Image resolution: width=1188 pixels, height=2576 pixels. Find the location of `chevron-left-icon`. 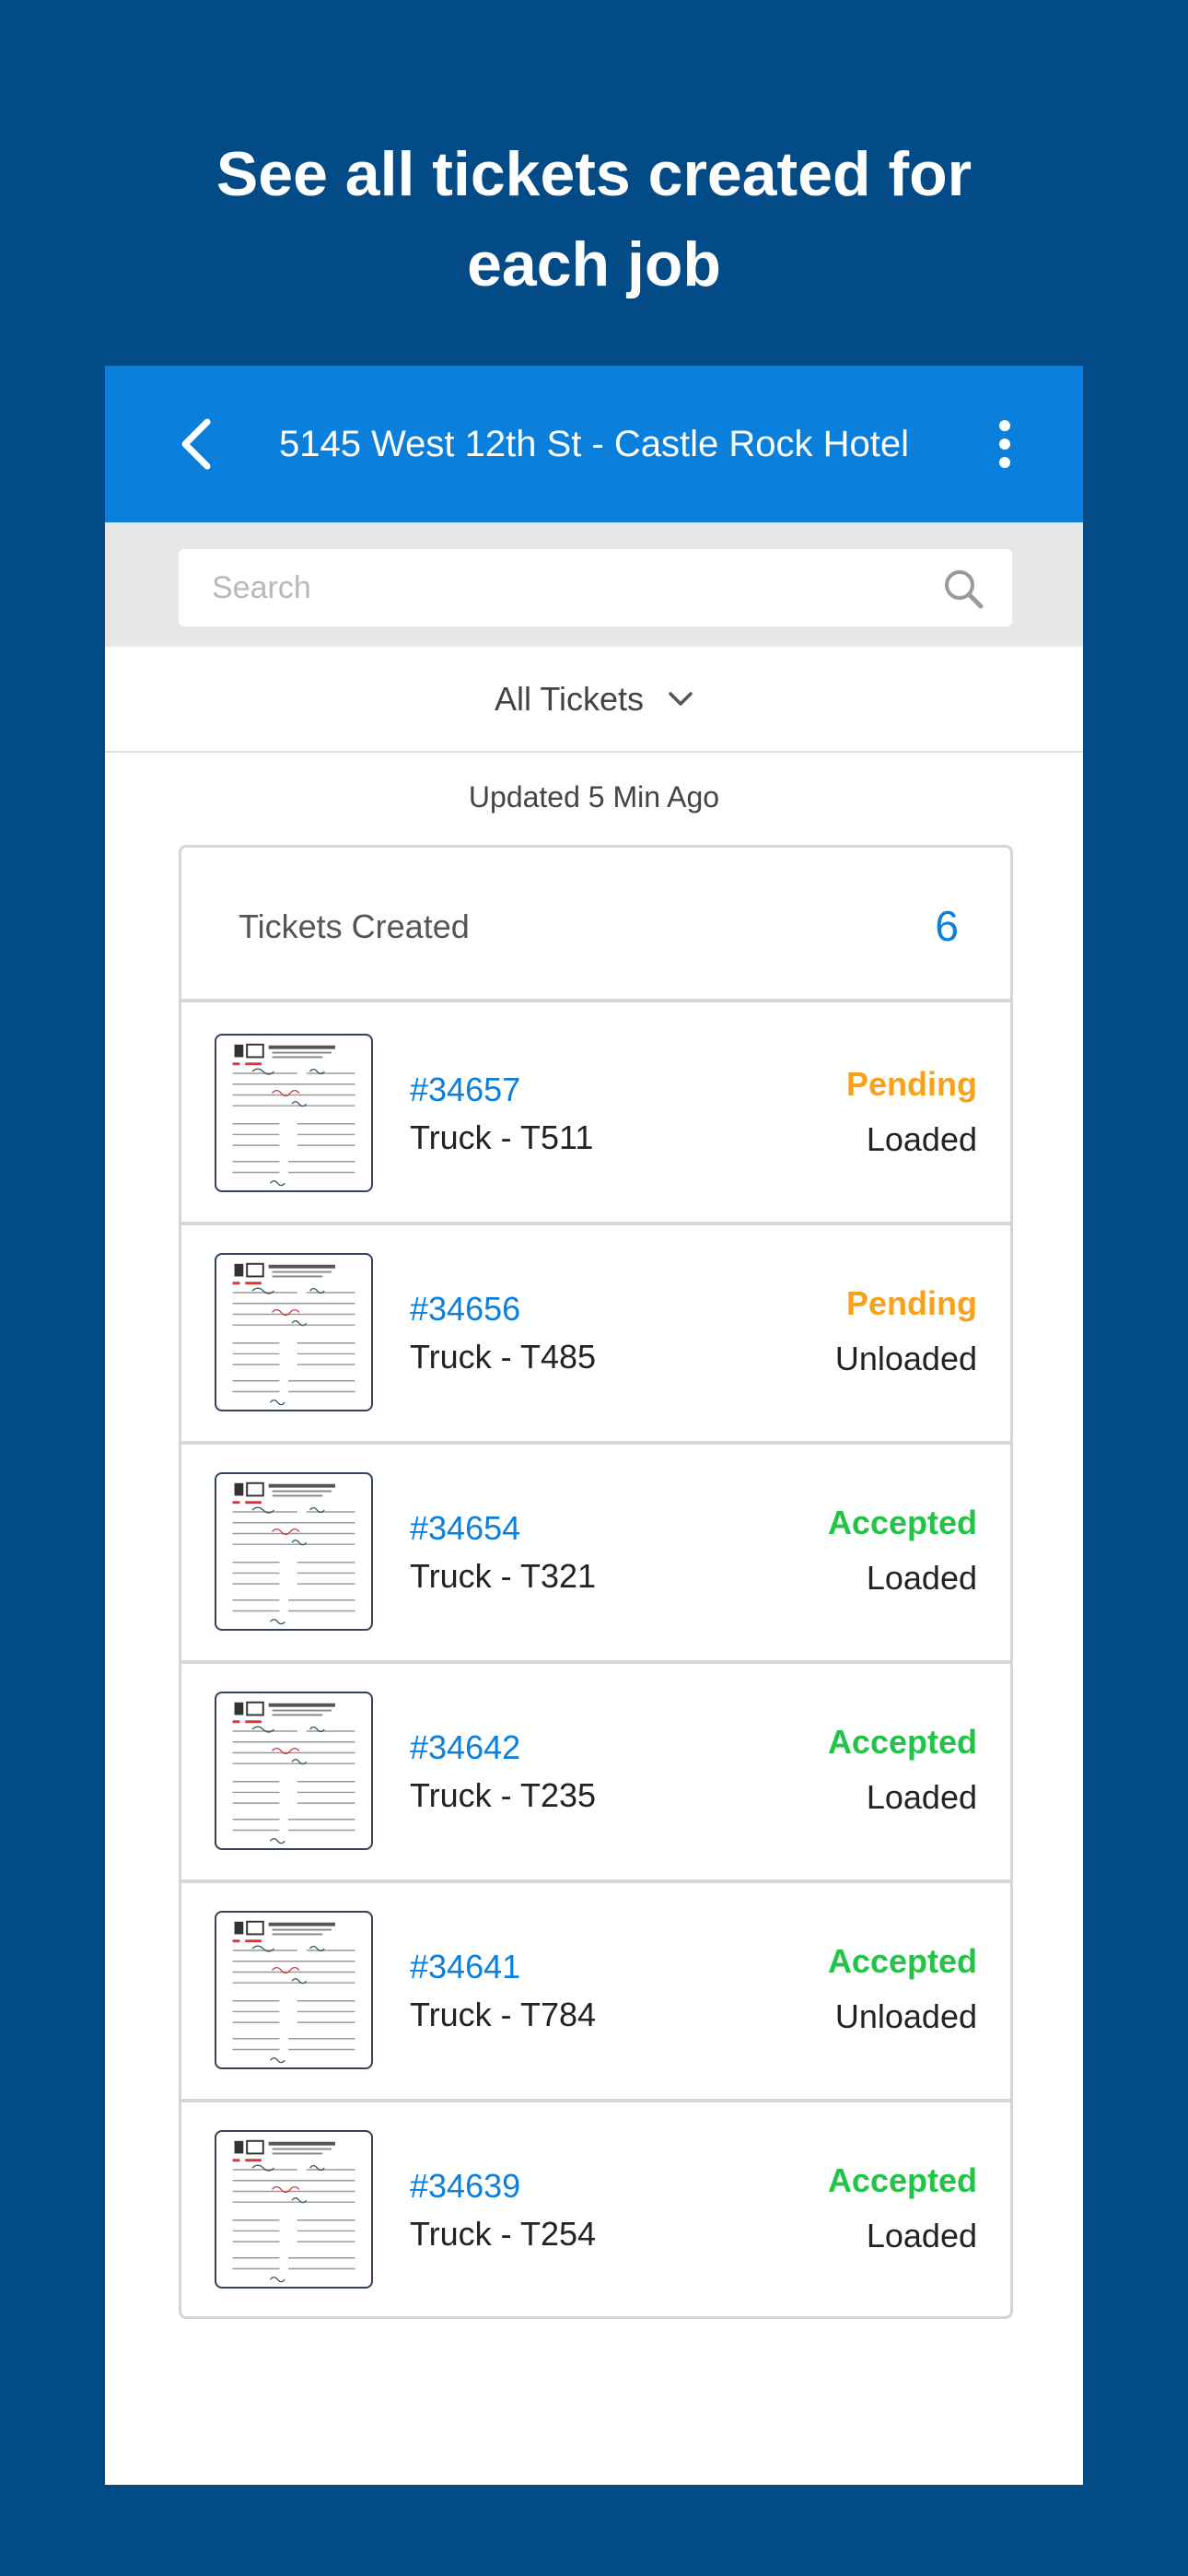

chevron-left-icon is located at coordinates (196, 444).